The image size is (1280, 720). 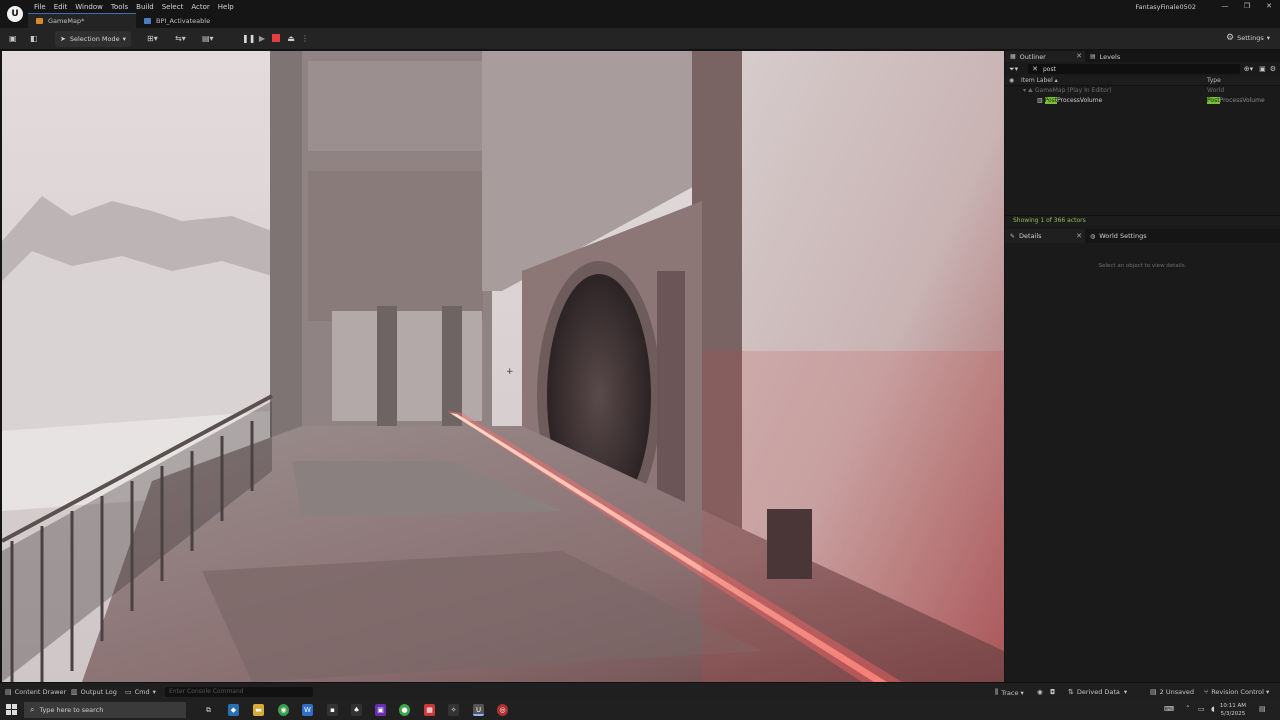 What do you see at coordinates (200, 6) in the screenshot?
I see `menu-actor: Actor` at bounding box center [200, 6].